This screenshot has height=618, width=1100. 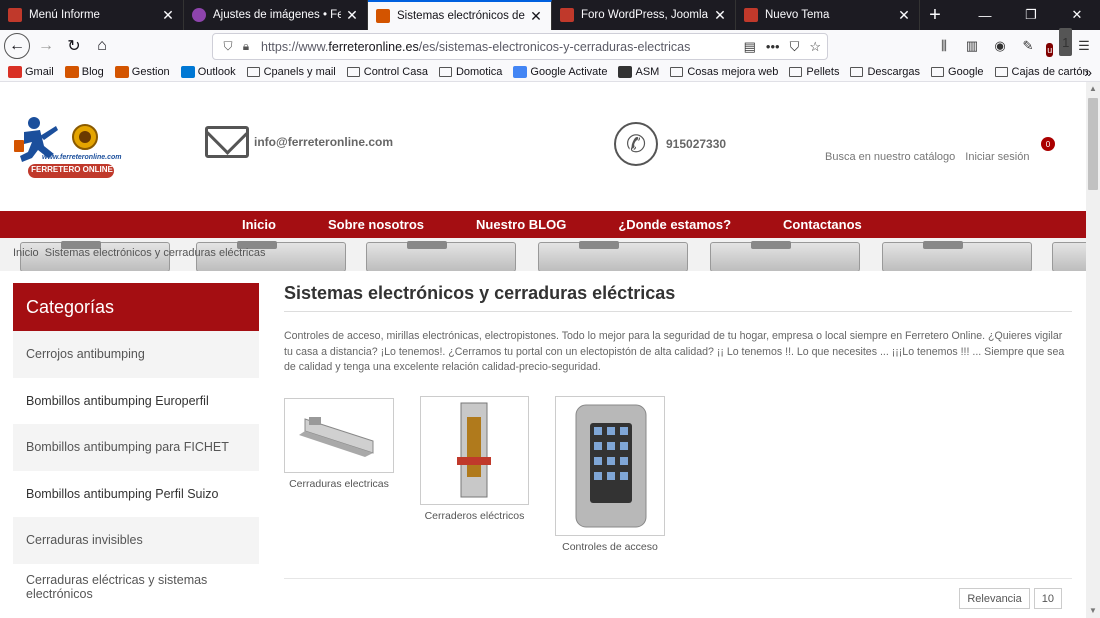 What do you see at coordinates (84, 71) in the screenshot?
I see `bookmark-item: Blog` at bounding box center [84, 71].